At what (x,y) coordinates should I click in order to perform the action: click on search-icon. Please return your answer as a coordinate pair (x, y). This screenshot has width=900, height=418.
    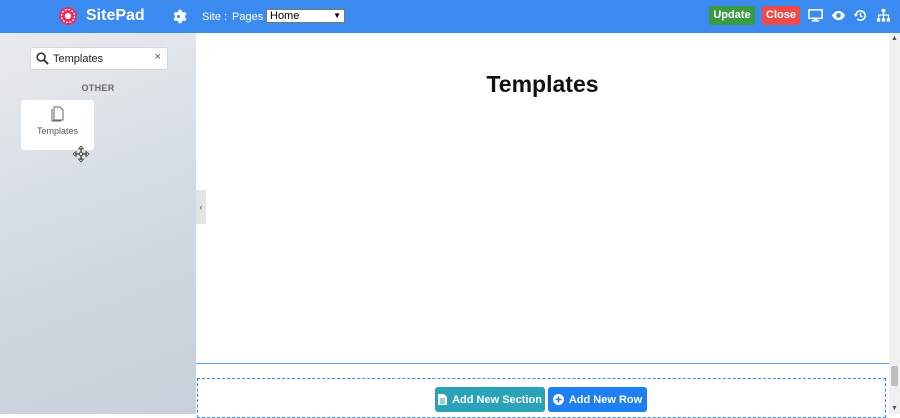
    Looking at the image, I should click on (42, 58).